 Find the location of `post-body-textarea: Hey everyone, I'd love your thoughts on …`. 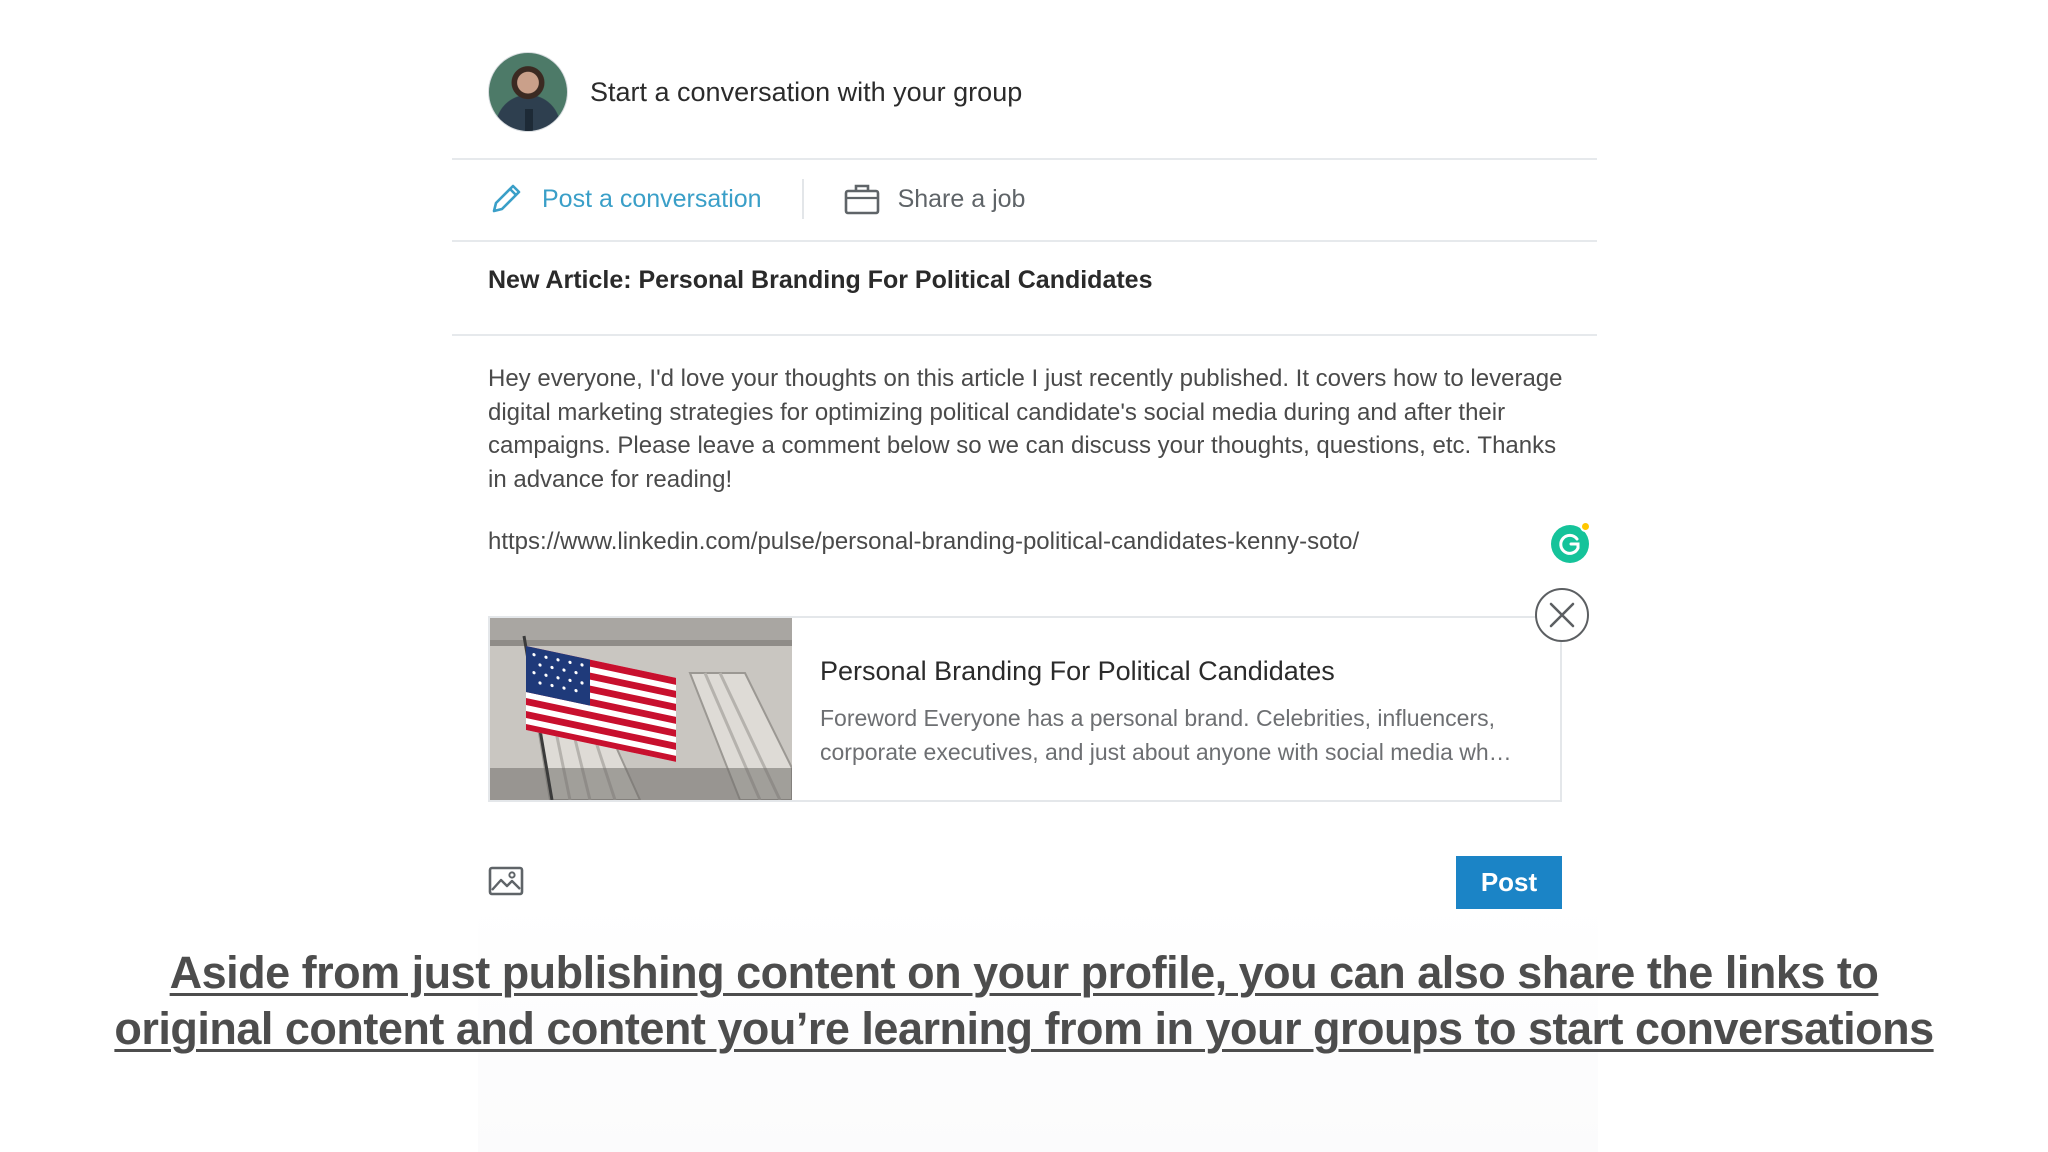

post-body-textarea: Hey everyone, I'd love your thoughts on … is located at coordinates (1028, 429).